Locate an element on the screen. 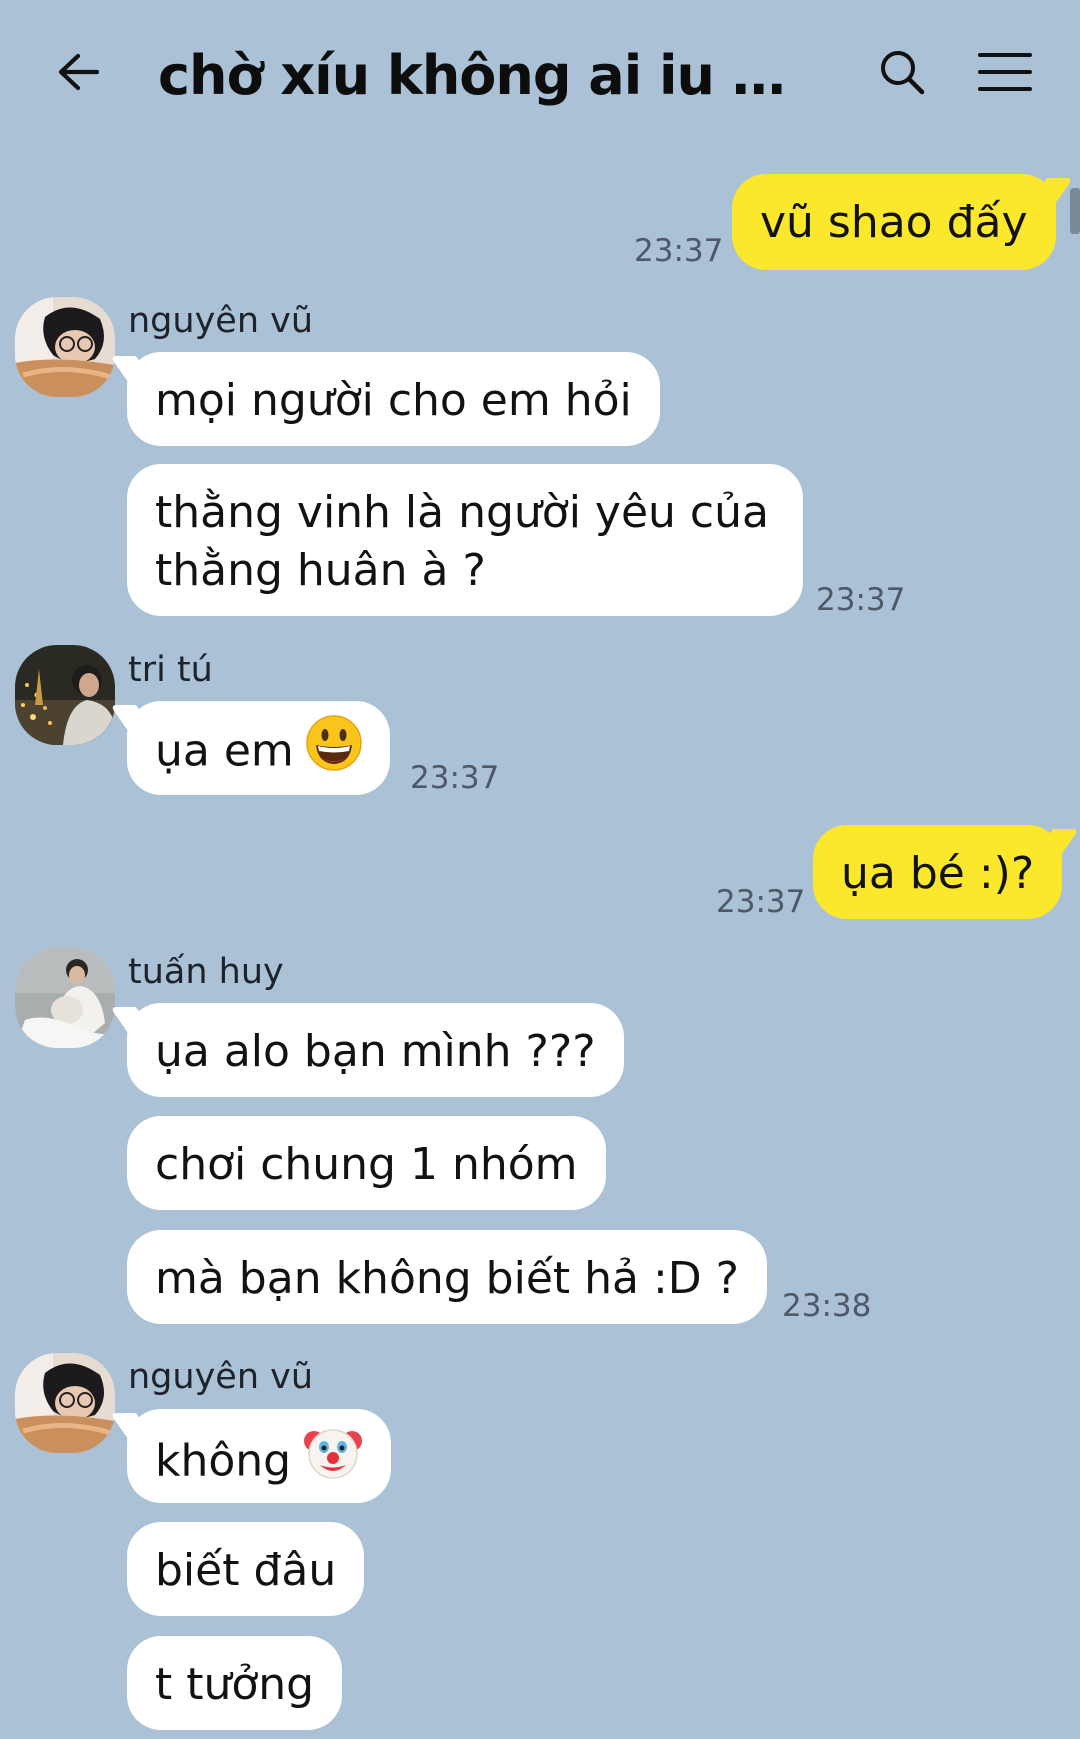 The height and width of the screenshot is (1739, 1080). message-text: ụa bé :)? is located at coordinates (938, 873).